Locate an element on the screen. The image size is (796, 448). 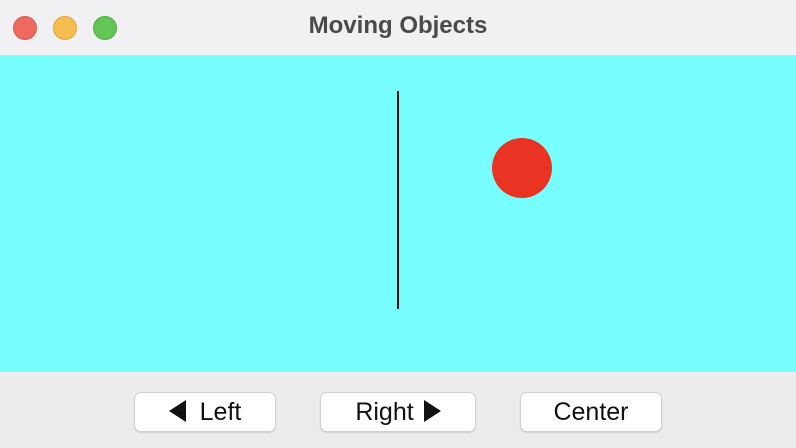
move-right-button: Right is located at coordinates (398, 412).